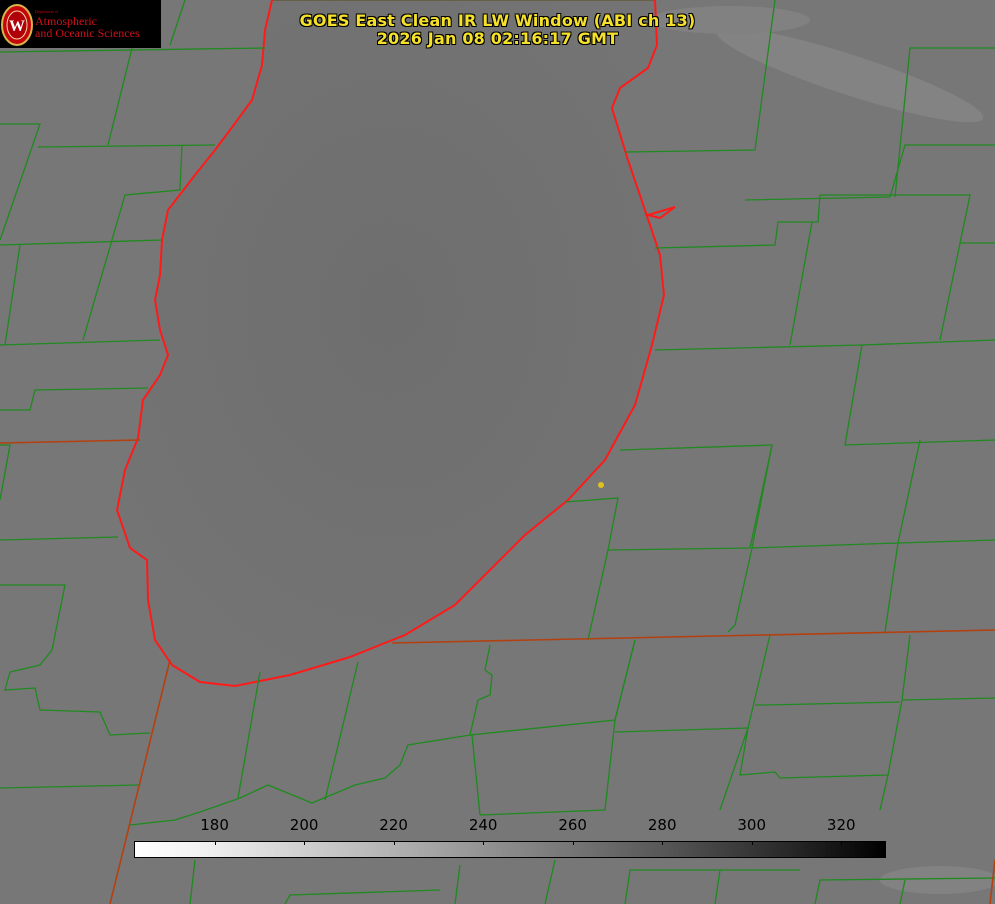 The width and height of the screenshot is (995, 904). Describe the element at coordinates (393, 825) in the screenshot. I see `colorbar-tick-label: 220` at that location.